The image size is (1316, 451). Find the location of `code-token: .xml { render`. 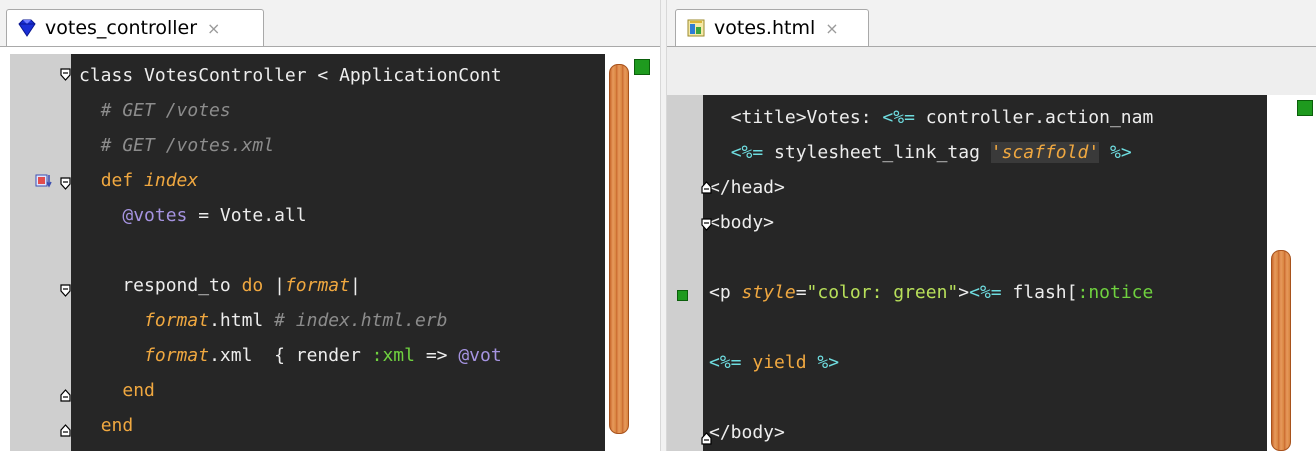

code-token: .xml { render is located at coordinates (290, 355).